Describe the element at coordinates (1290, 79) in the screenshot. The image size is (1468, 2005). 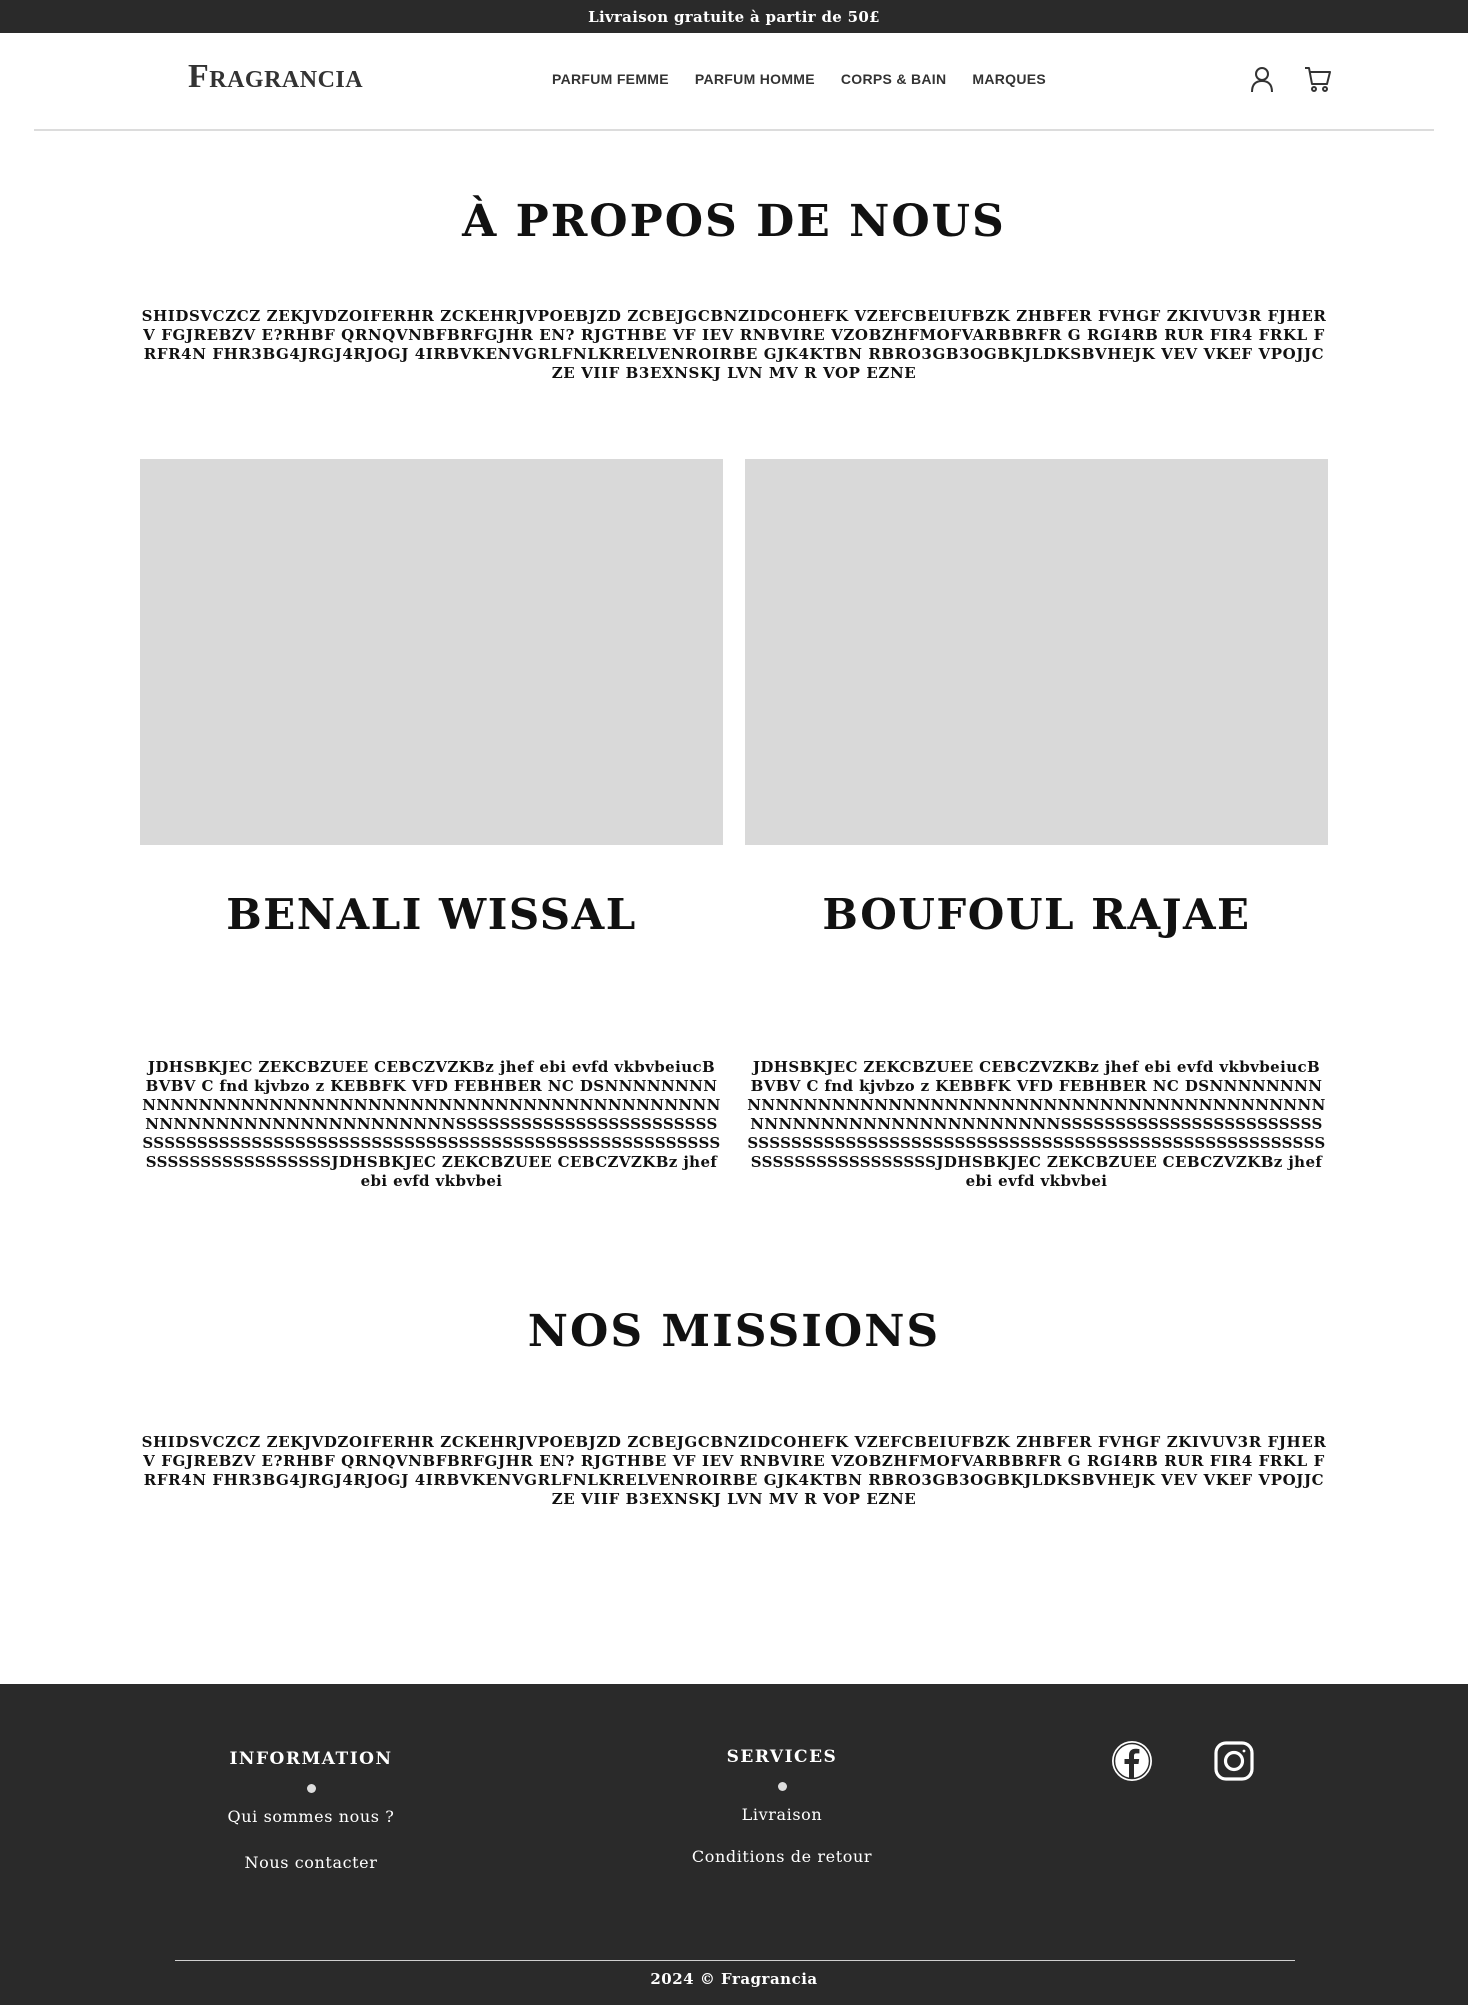
I see `header-icons` at that location.